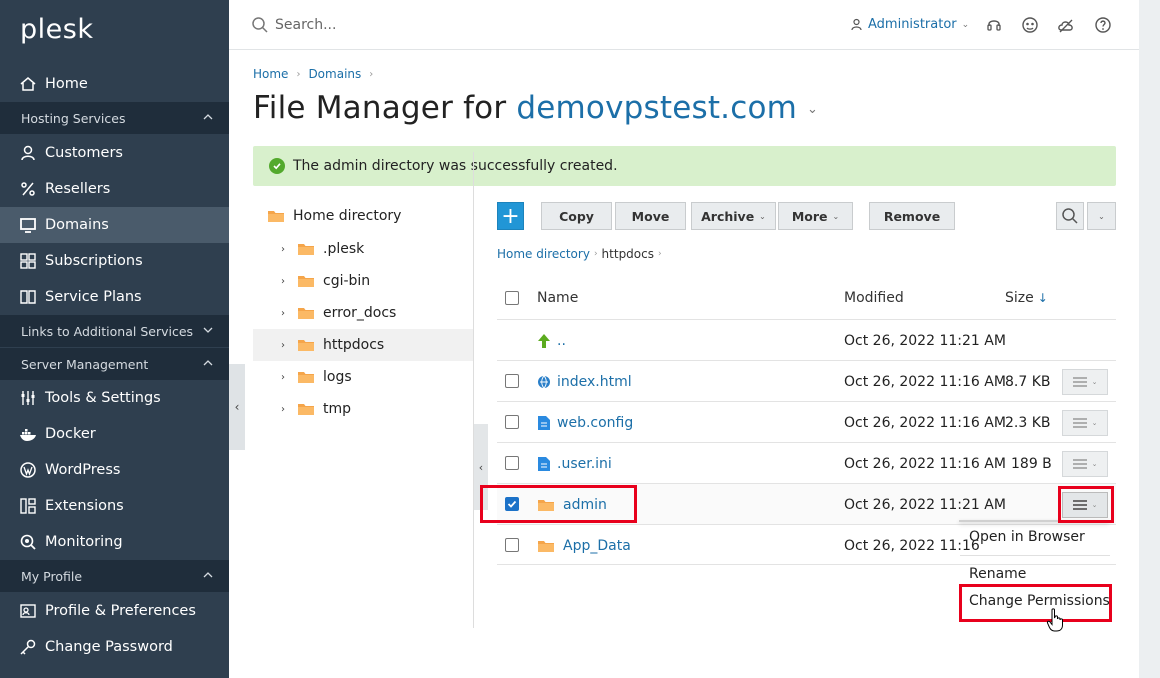  I want to click on sidebar-item-extensions: Extensions, so click(114, 506).